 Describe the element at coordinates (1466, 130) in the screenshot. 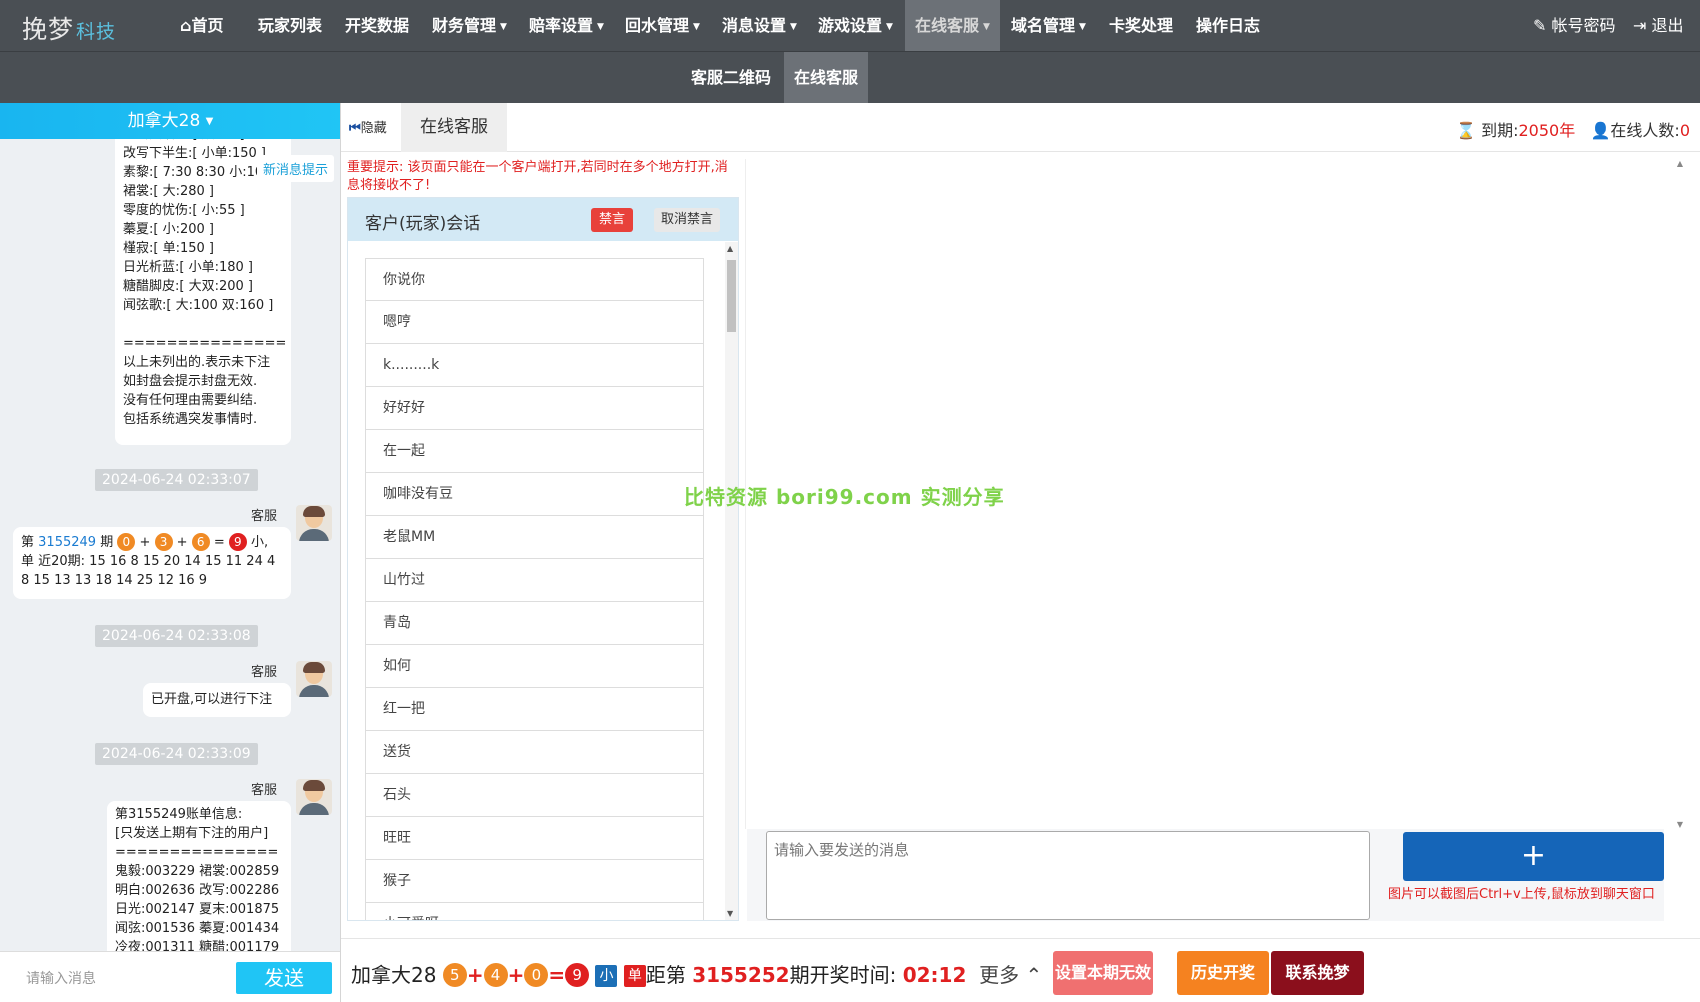

I see `hourglass-icon: ⌛` at that location.